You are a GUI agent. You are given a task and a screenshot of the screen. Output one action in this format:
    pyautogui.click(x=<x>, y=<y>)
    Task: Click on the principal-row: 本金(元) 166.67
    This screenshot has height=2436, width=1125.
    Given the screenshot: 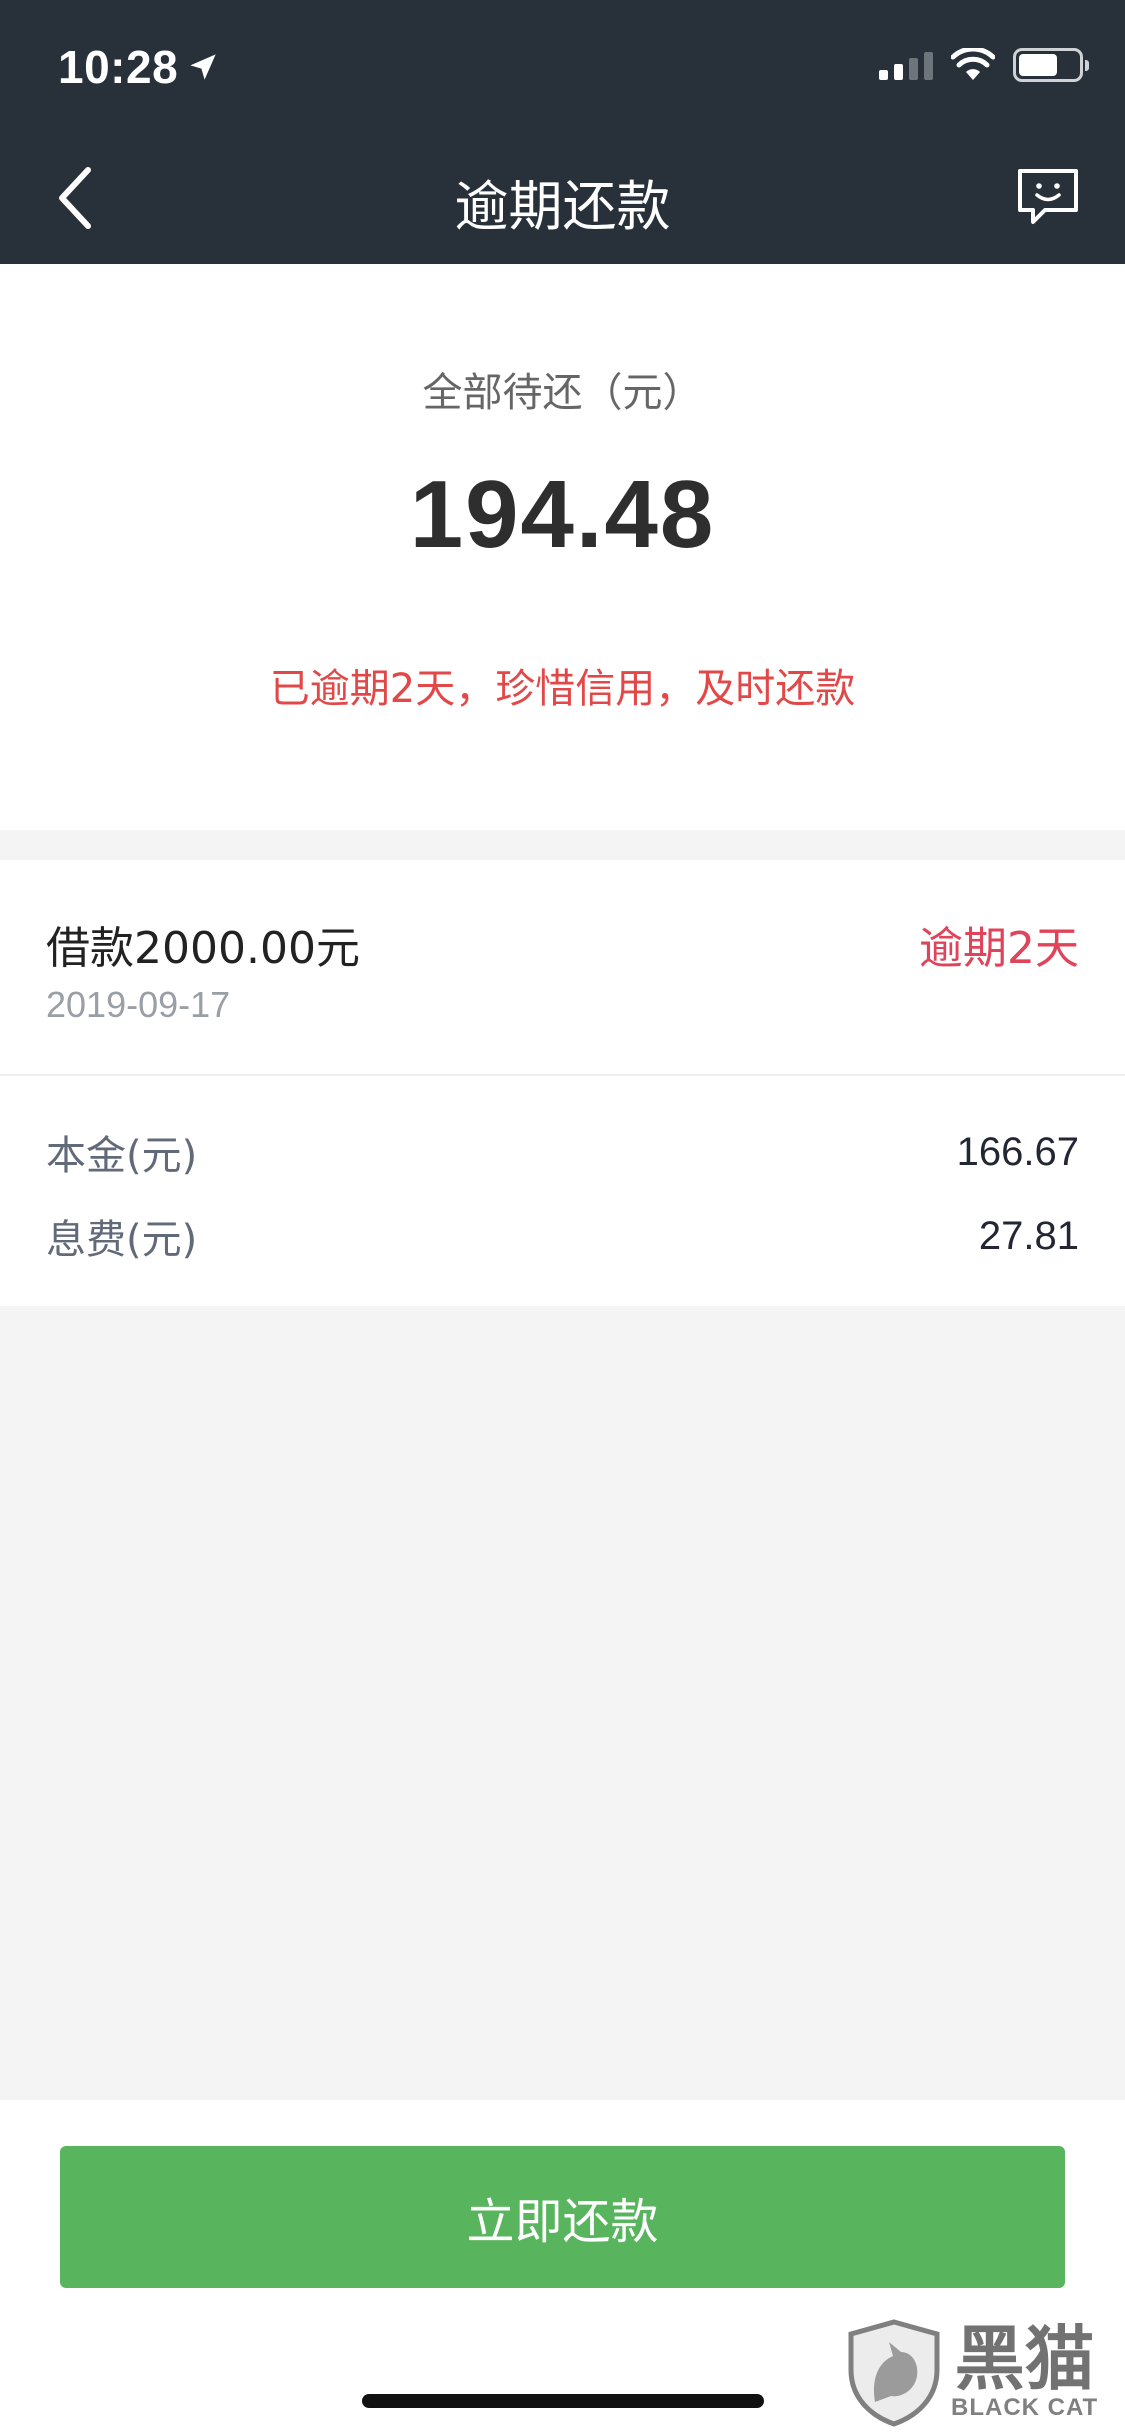 What is the action you would take?
    pyautogui.click(x=562, y=1152)
    